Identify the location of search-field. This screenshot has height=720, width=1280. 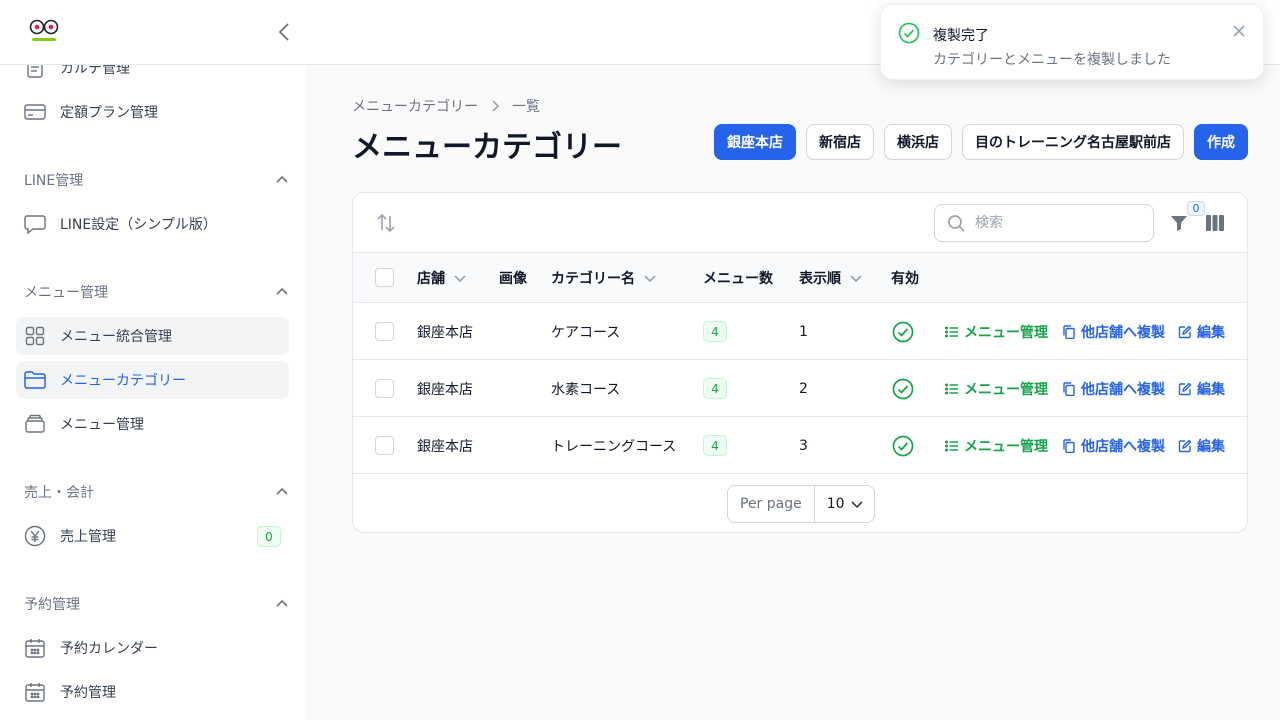
(1044, 223).